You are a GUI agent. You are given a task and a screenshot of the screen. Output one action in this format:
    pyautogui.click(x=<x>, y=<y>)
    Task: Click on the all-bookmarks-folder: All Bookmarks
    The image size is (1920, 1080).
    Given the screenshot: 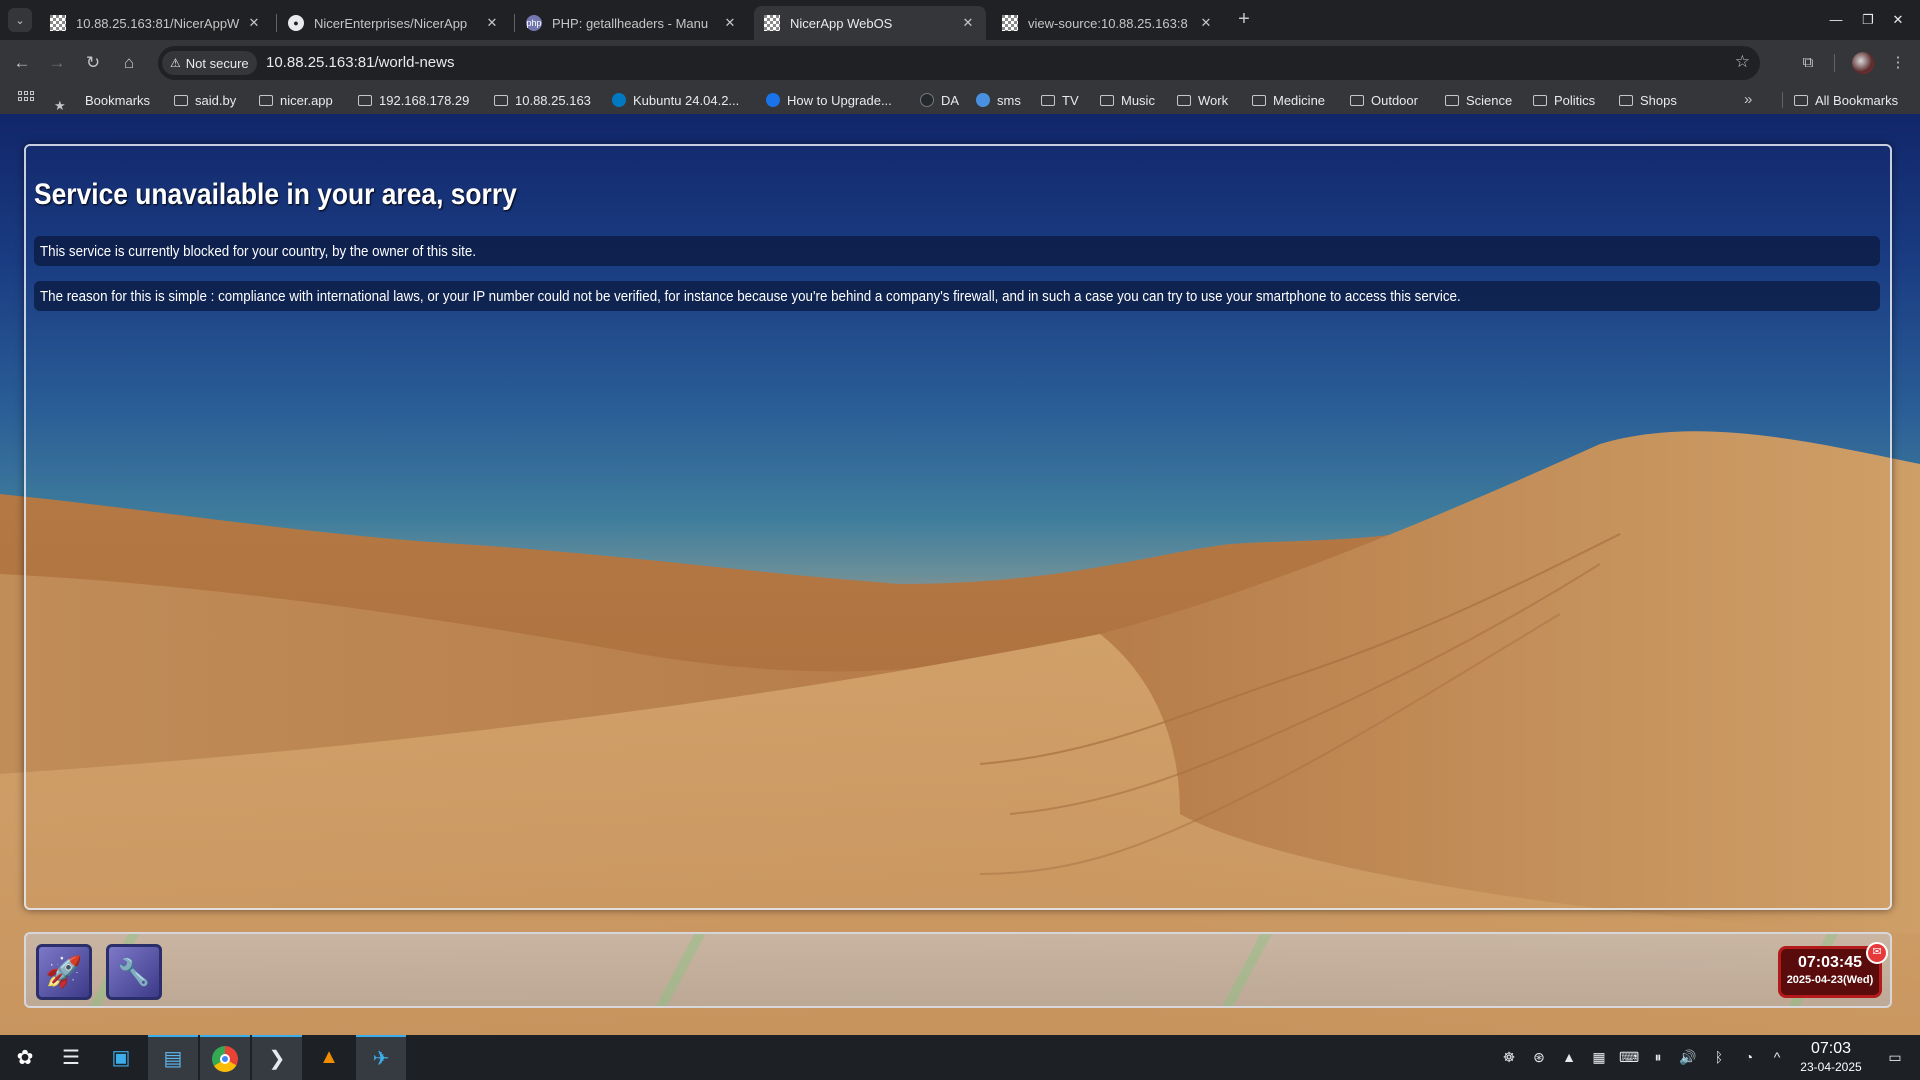 What is the action you would take?
    pyautogui.click(x=1846, y=100)
    